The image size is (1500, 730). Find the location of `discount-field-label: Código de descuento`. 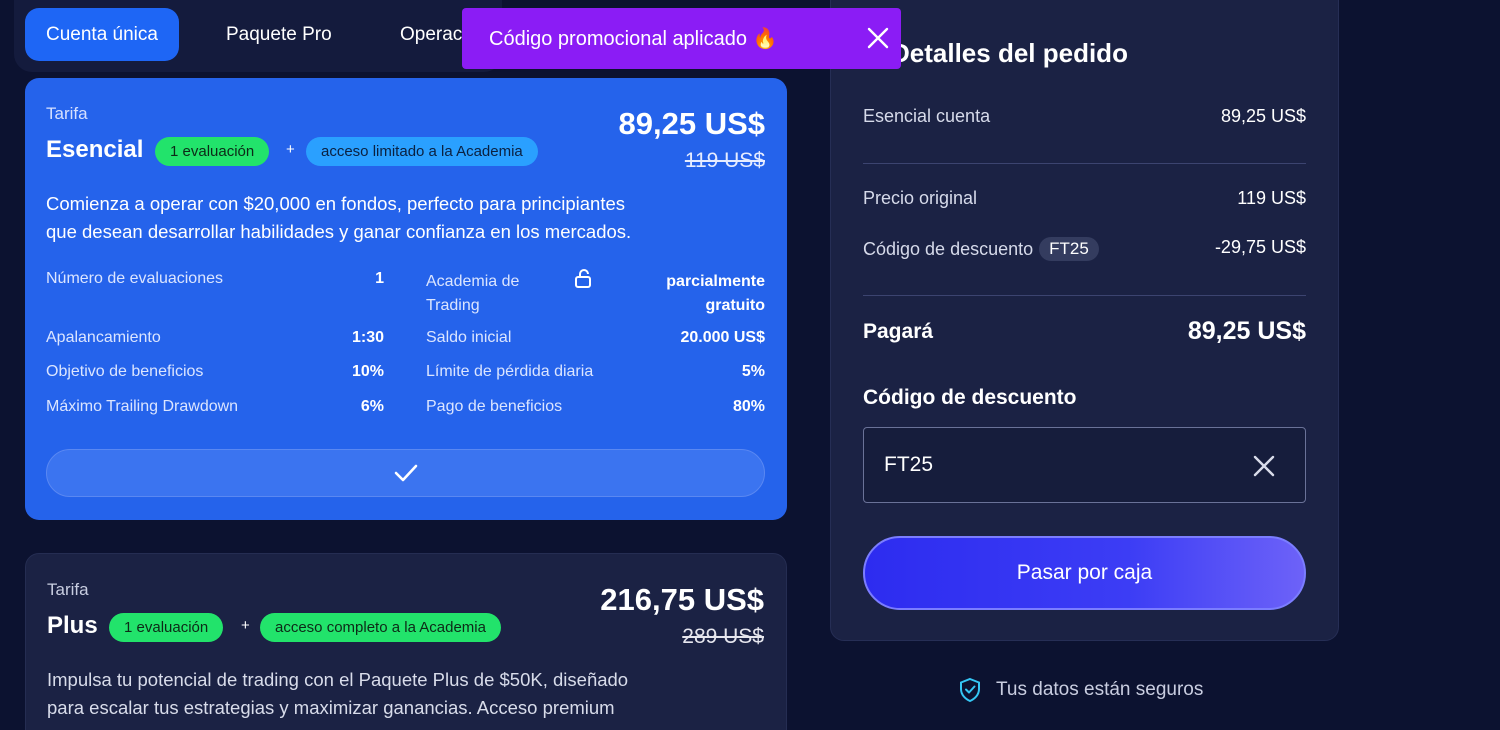

discount-field-label: Código de descuento is located at coordinates (970, 397).